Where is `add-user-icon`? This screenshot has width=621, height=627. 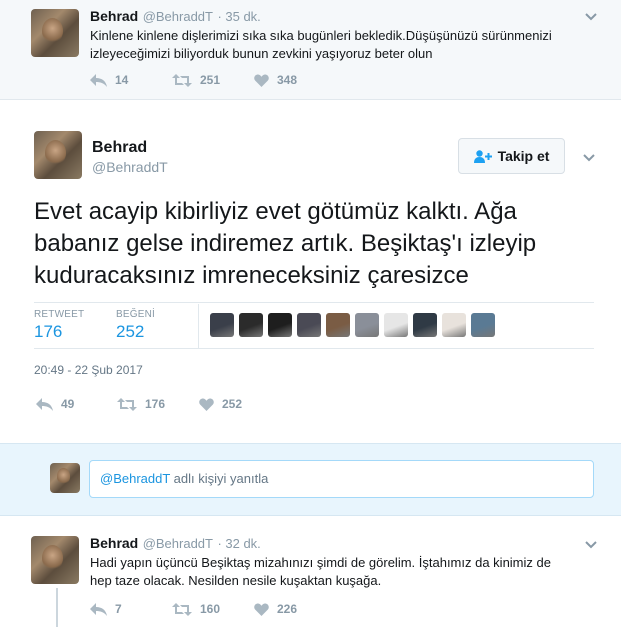
add-user-icon is located at coordinates (482, 156).